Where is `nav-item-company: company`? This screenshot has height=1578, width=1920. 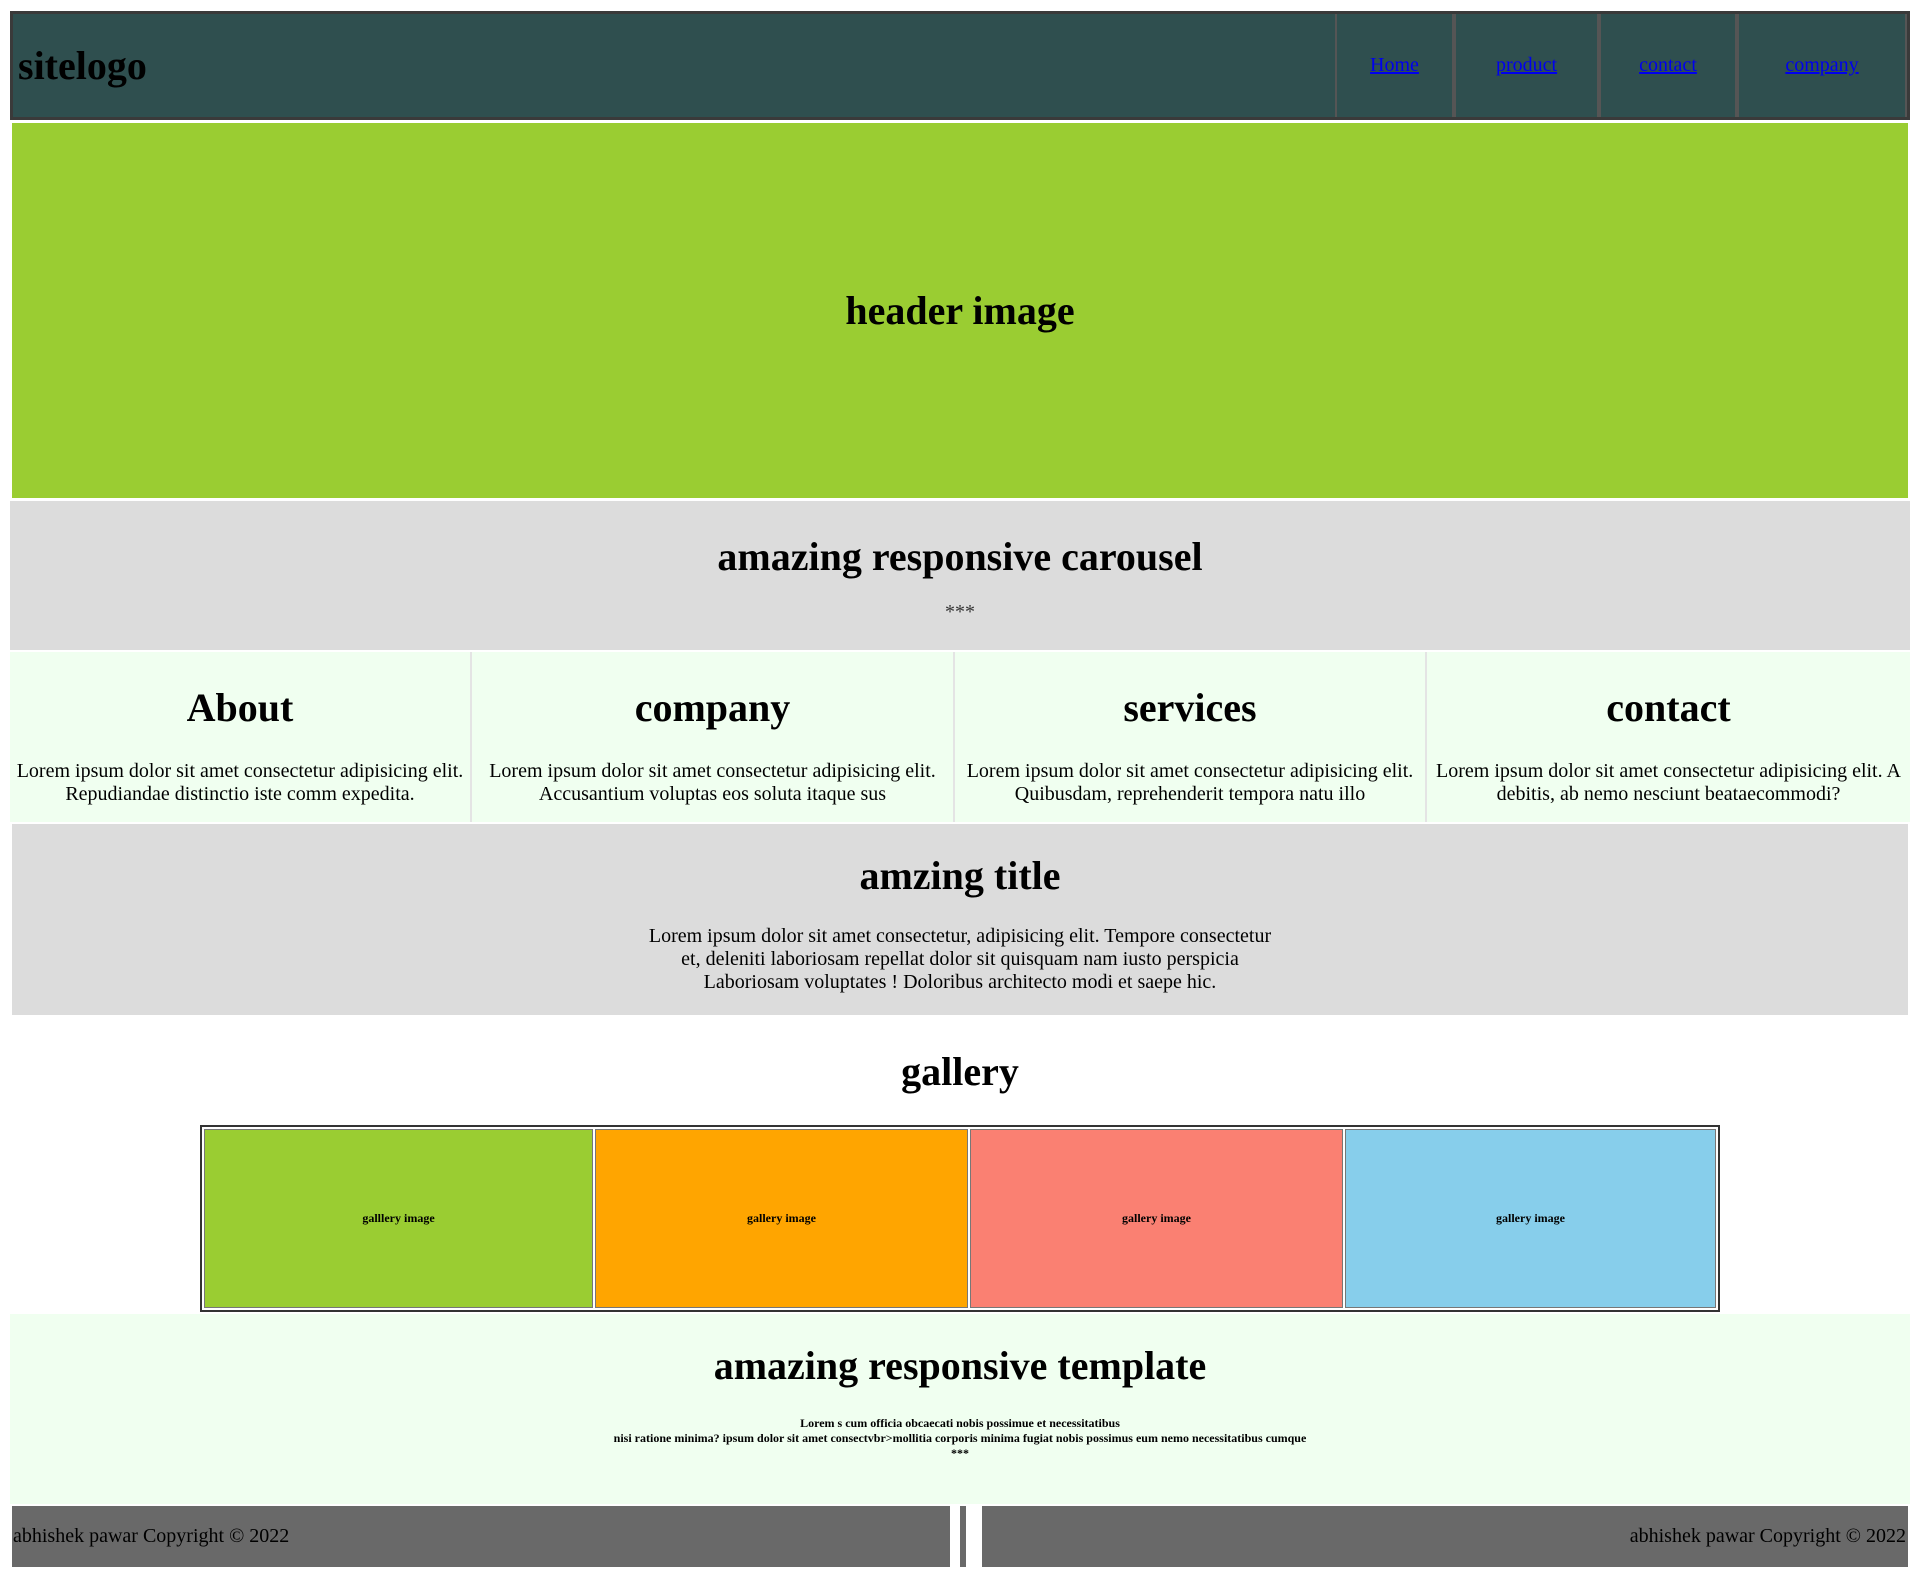
nav-item-company: company is located at coordinates (1822, 65).